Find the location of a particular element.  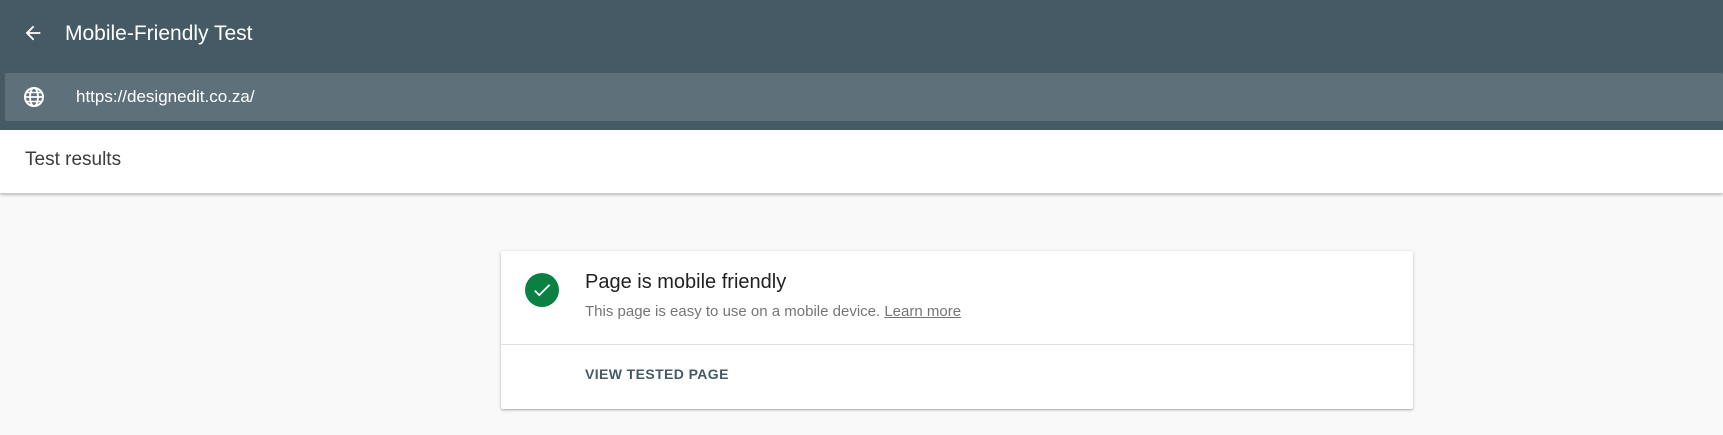

check-circle-icon is located at coordinates (542, 290).